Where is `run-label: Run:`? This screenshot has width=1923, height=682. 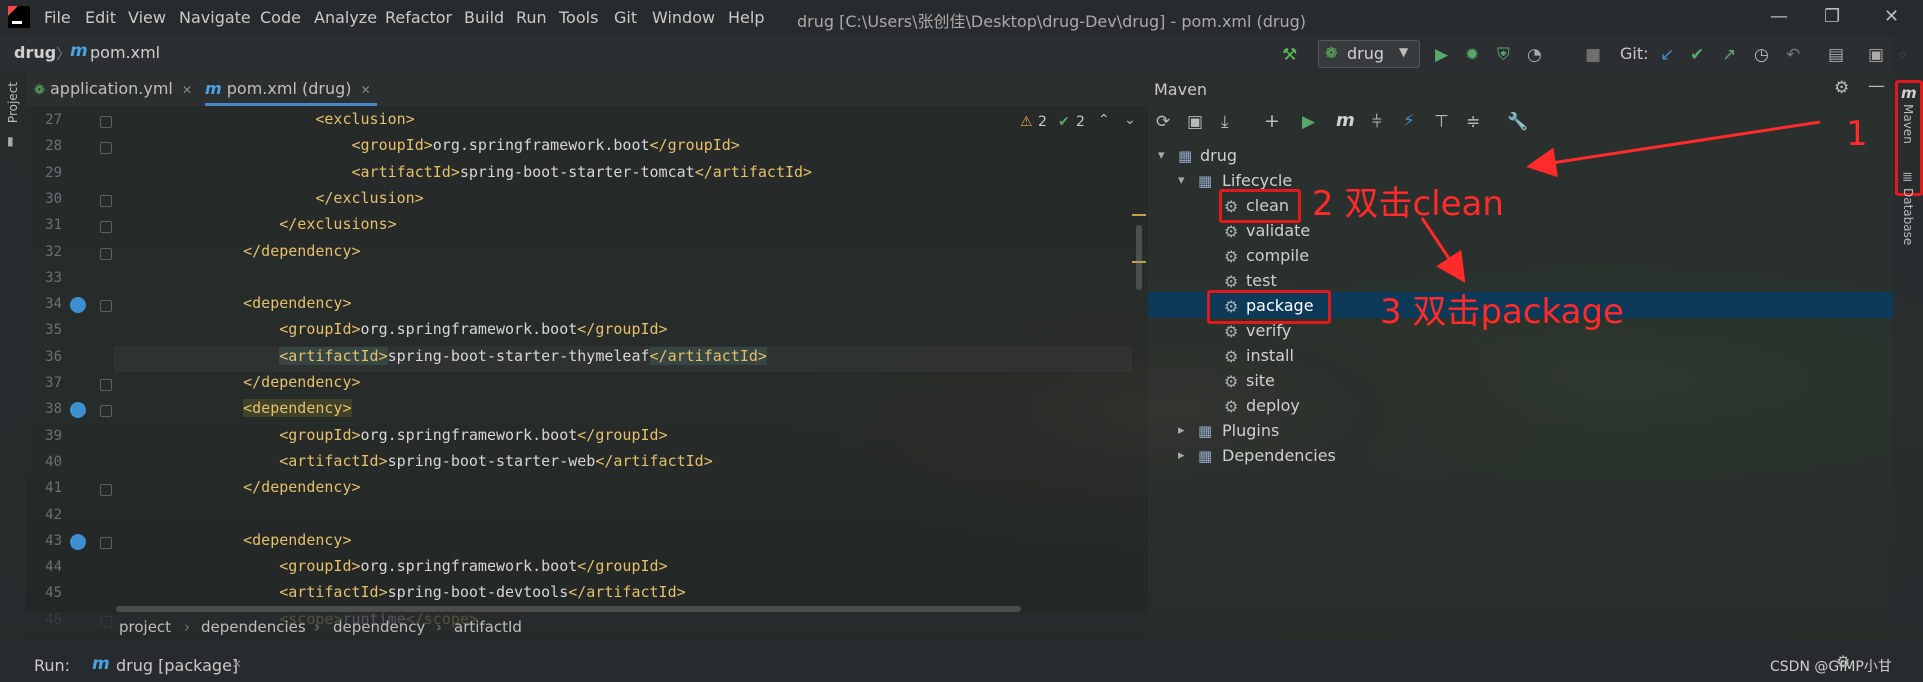 run-label: Run: is located at coordinates (52, 665).